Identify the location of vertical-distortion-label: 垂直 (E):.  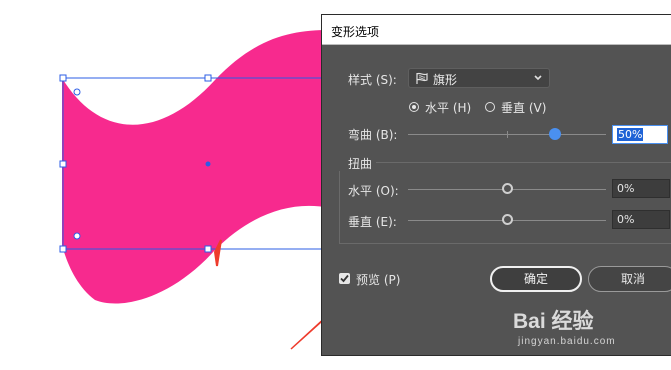
(372, 222).